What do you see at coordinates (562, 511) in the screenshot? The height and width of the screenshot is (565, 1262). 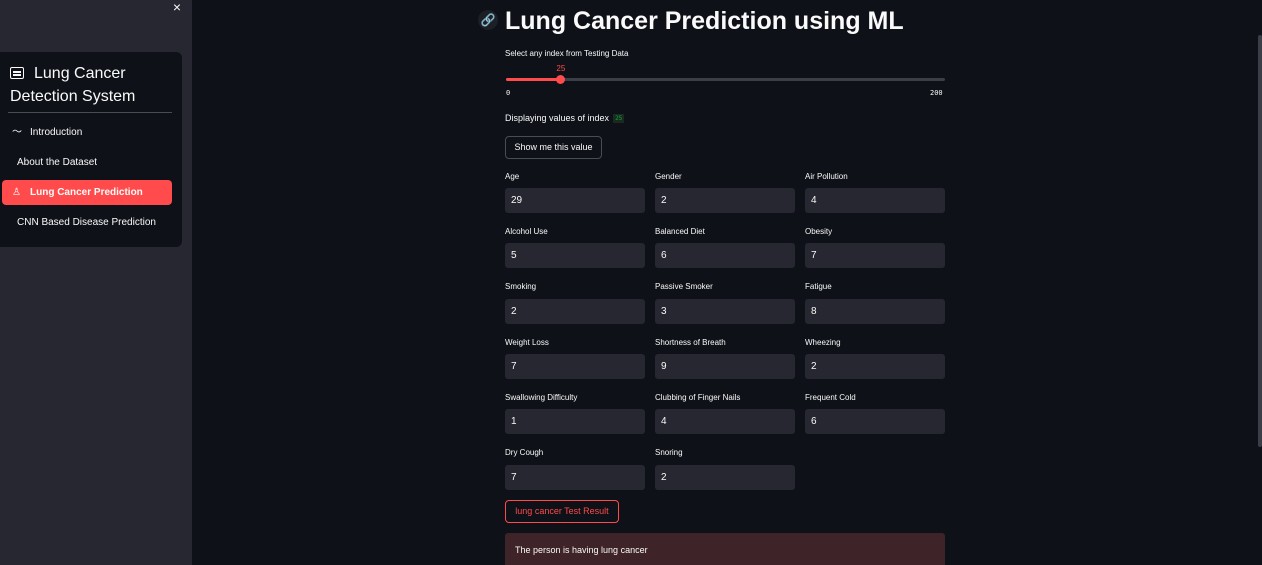 I see `test-result-button: lung cancer Test Result` at bounding box center [562, 511].